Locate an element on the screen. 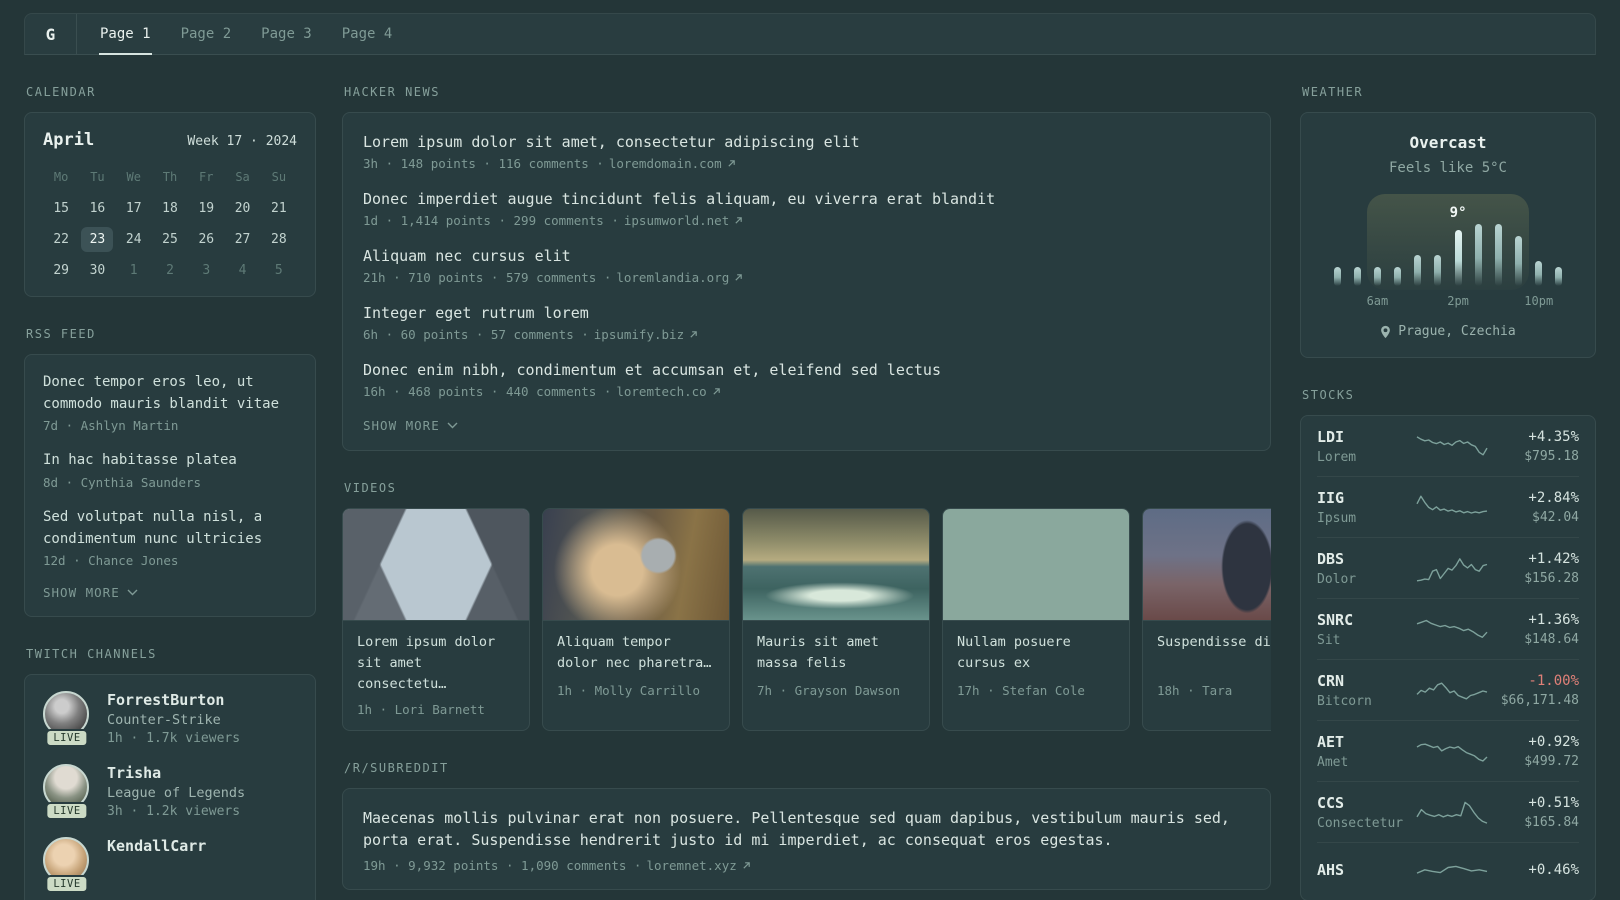 The height and width of the screenshot is (900, 1620). calendar-day: 21 is located at coordinates (279, 208).